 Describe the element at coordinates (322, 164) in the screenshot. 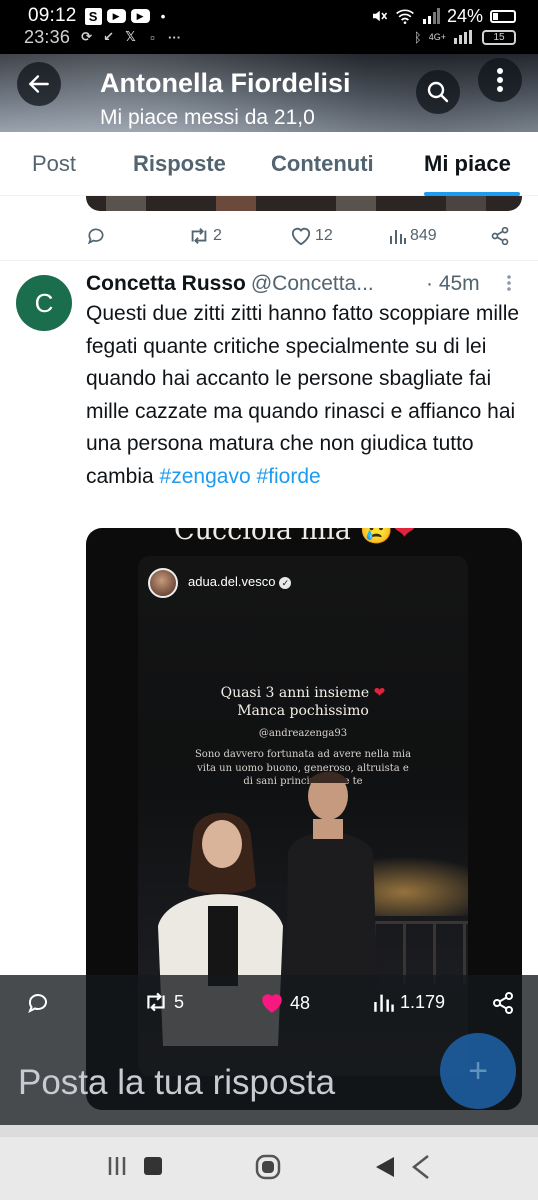

I see `tab-contenuti: Contenuti` at that location.